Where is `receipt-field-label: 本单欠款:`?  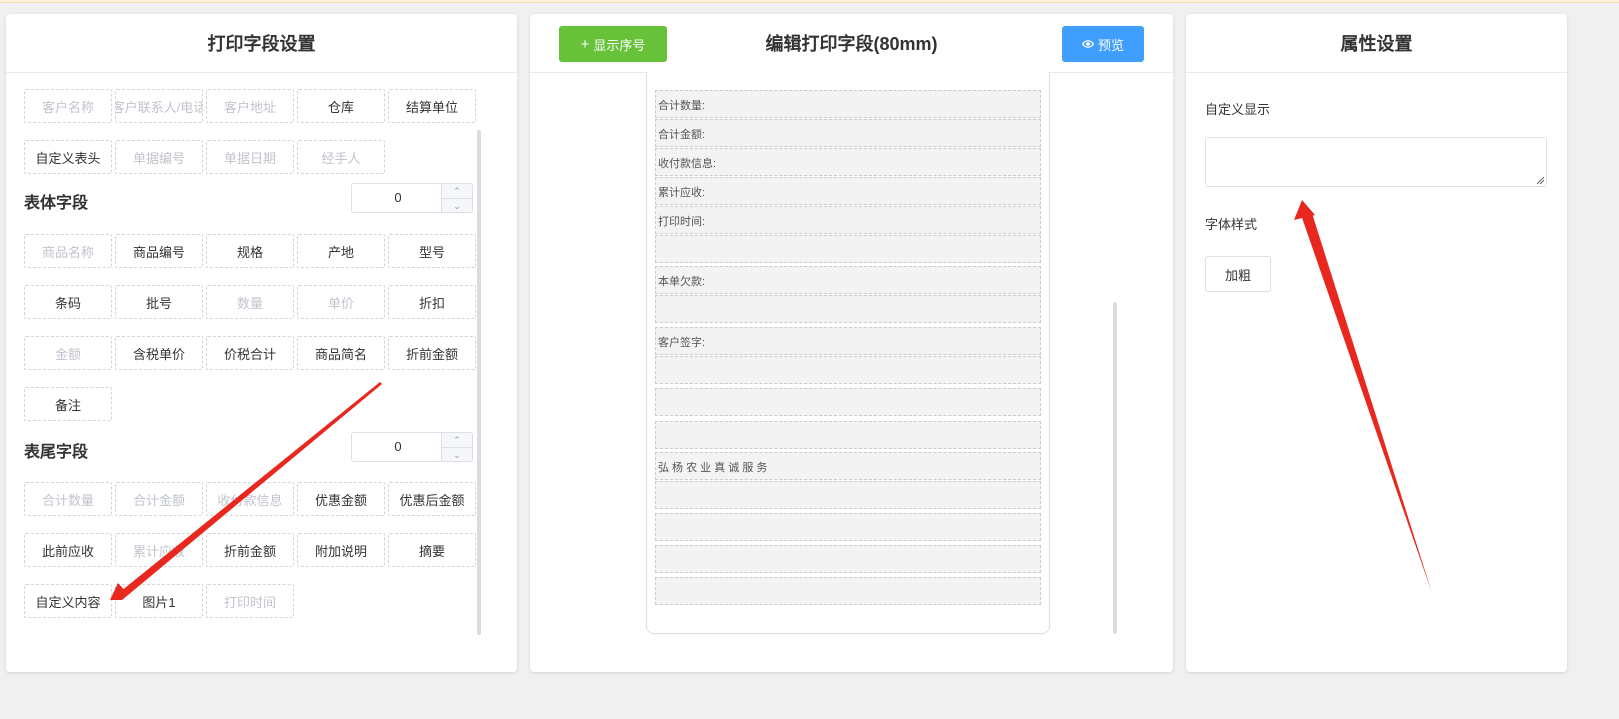
receipt-field-label: 本单欠款: is located at coordinates (682, 282).